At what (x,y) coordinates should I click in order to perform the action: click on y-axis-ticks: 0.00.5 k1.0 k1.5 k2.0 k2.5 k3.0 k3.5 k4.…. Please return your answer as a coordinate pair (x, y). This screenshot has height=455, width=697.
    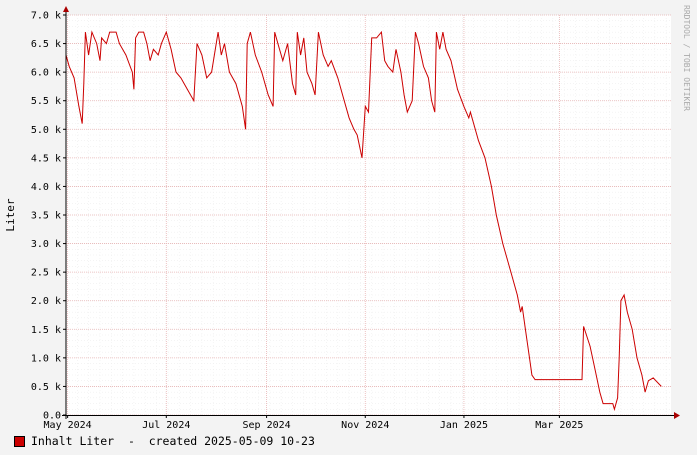
    Looking at the image, I should click on (48, 216).